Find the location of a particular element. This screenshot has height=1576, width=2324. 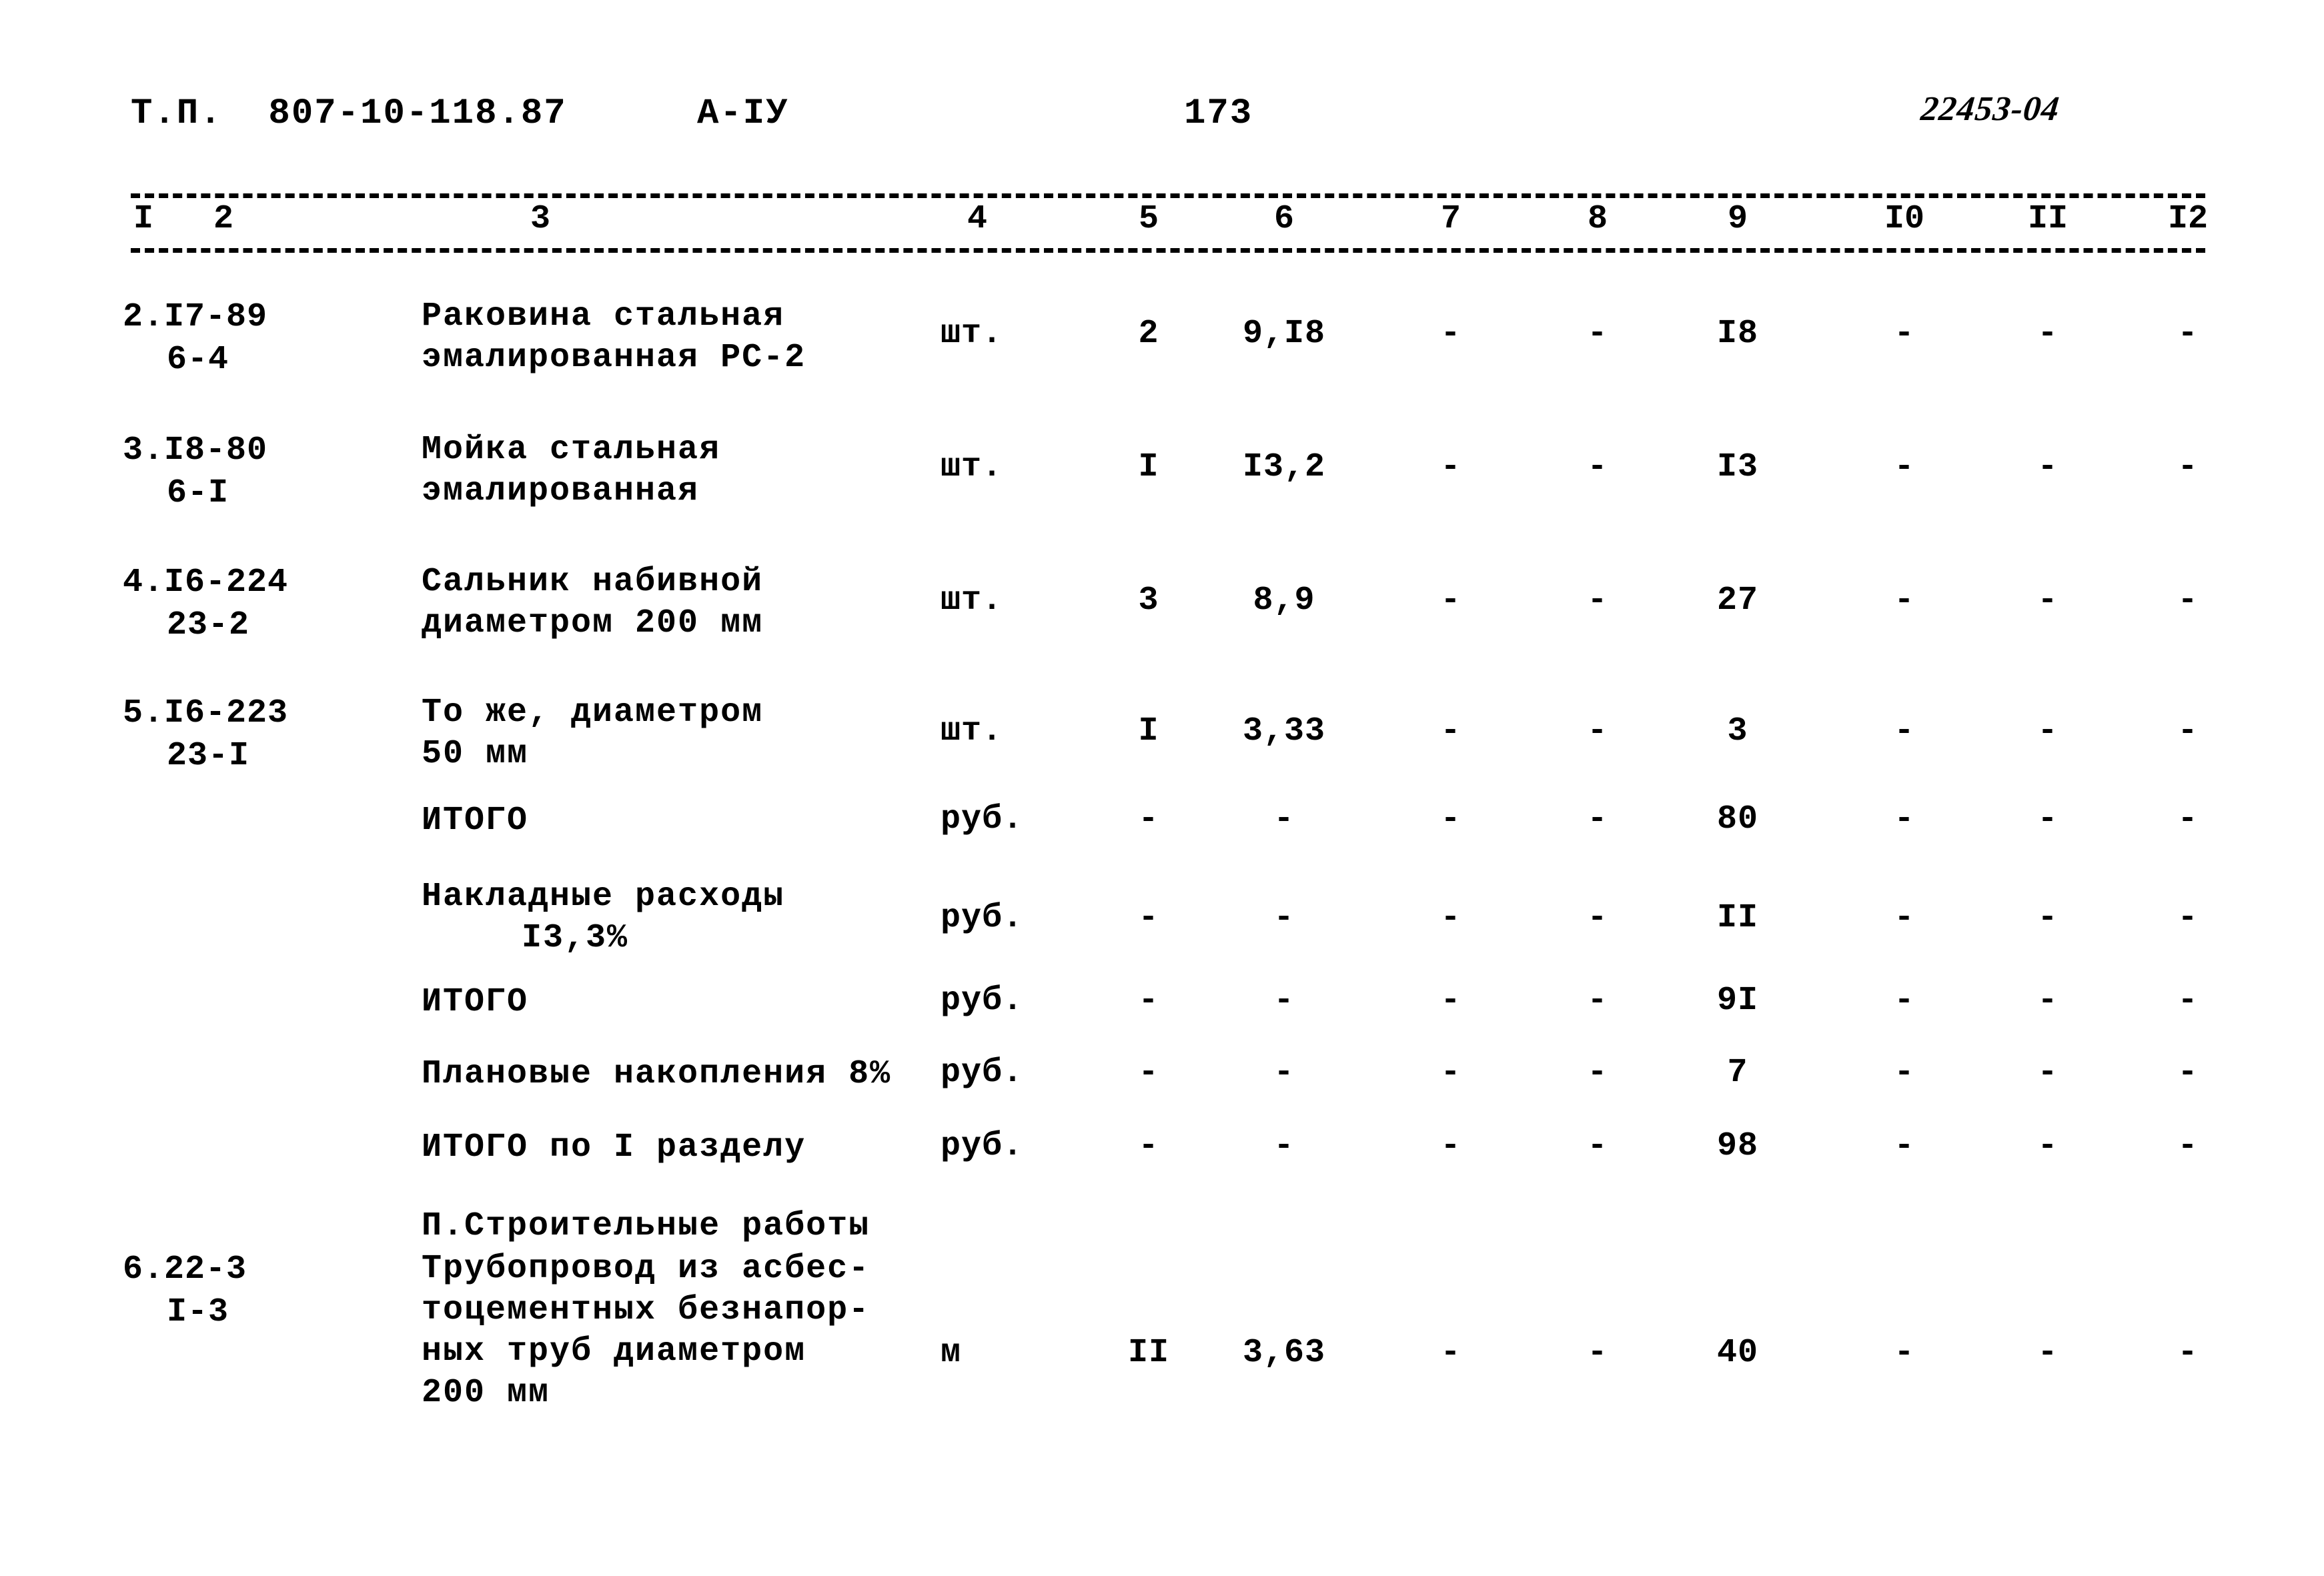

row-value-col-6: I3,2 is located at coordinates (1284, 467).